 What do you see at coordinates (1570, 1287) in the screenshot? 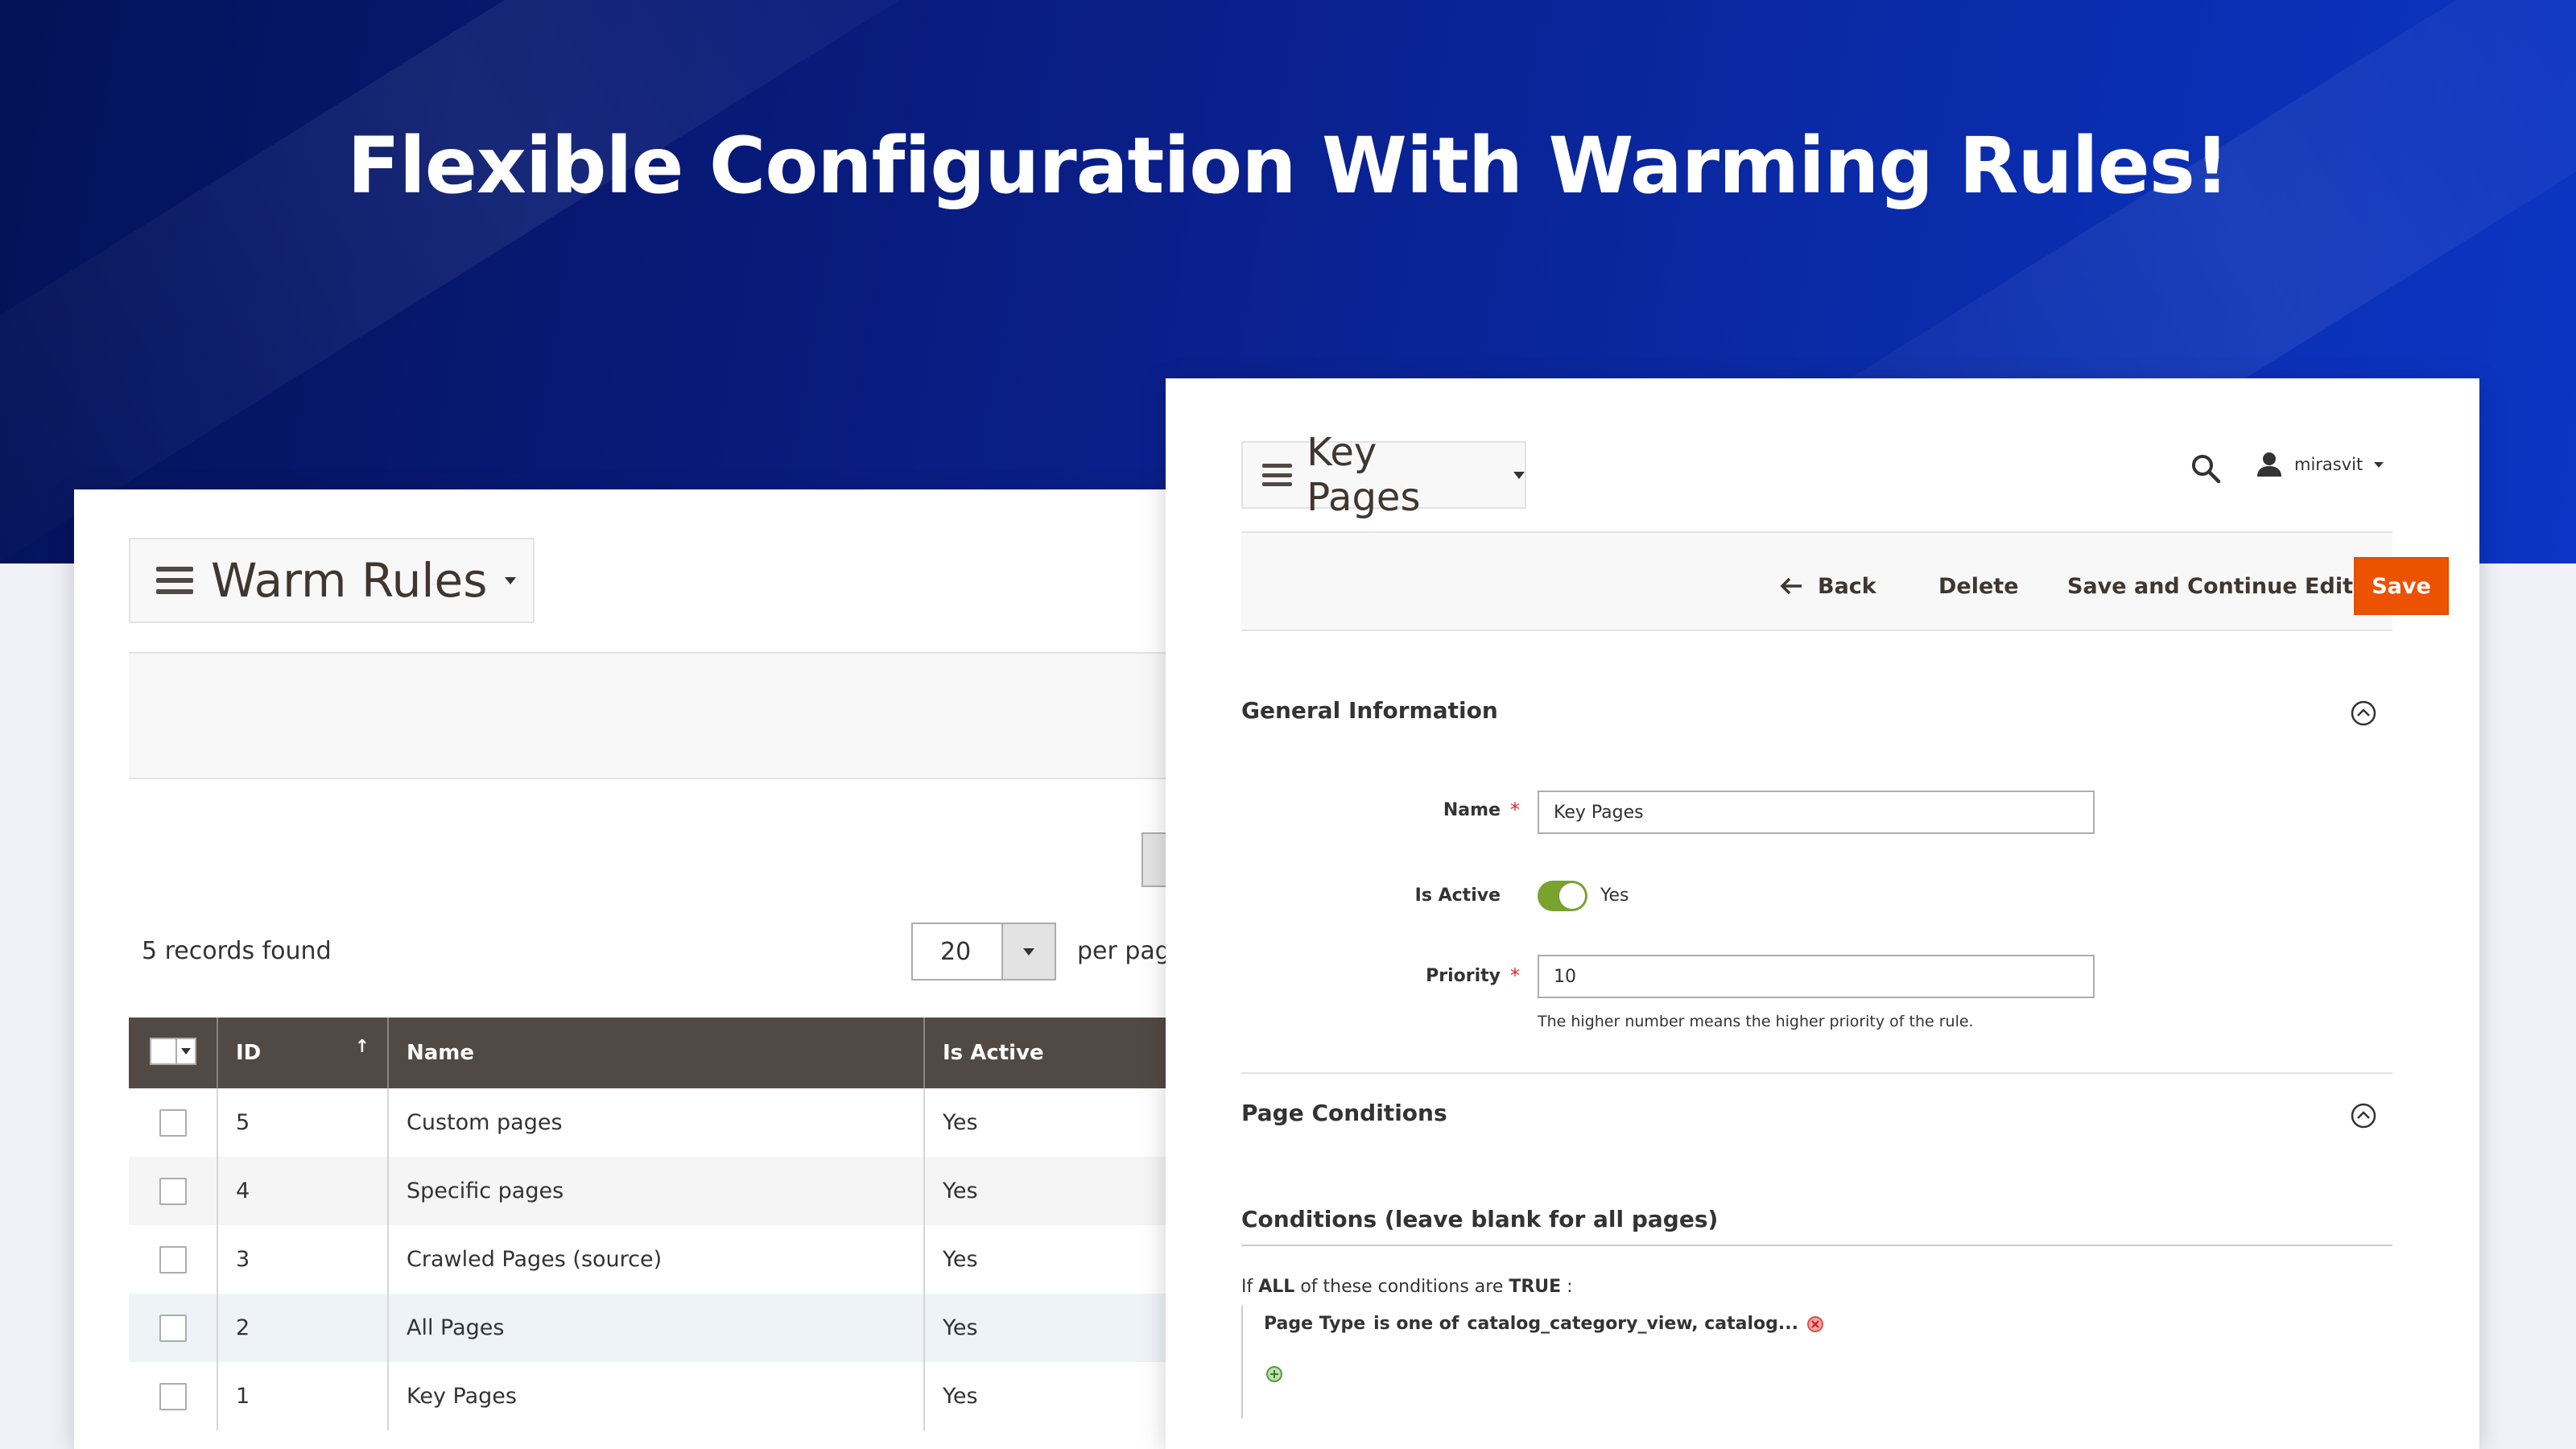
I see `cond-suffix: :` at bounding box center [1570, 1287].